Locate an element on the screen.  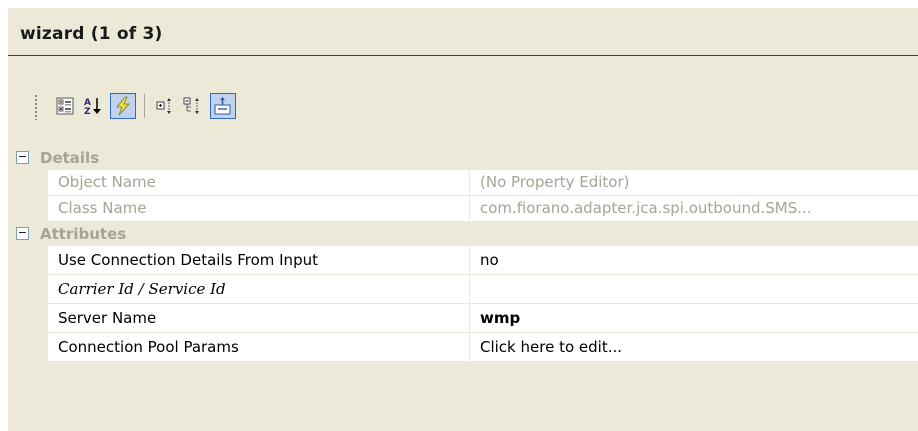
property-value-field is located at coordinates (694, 289).